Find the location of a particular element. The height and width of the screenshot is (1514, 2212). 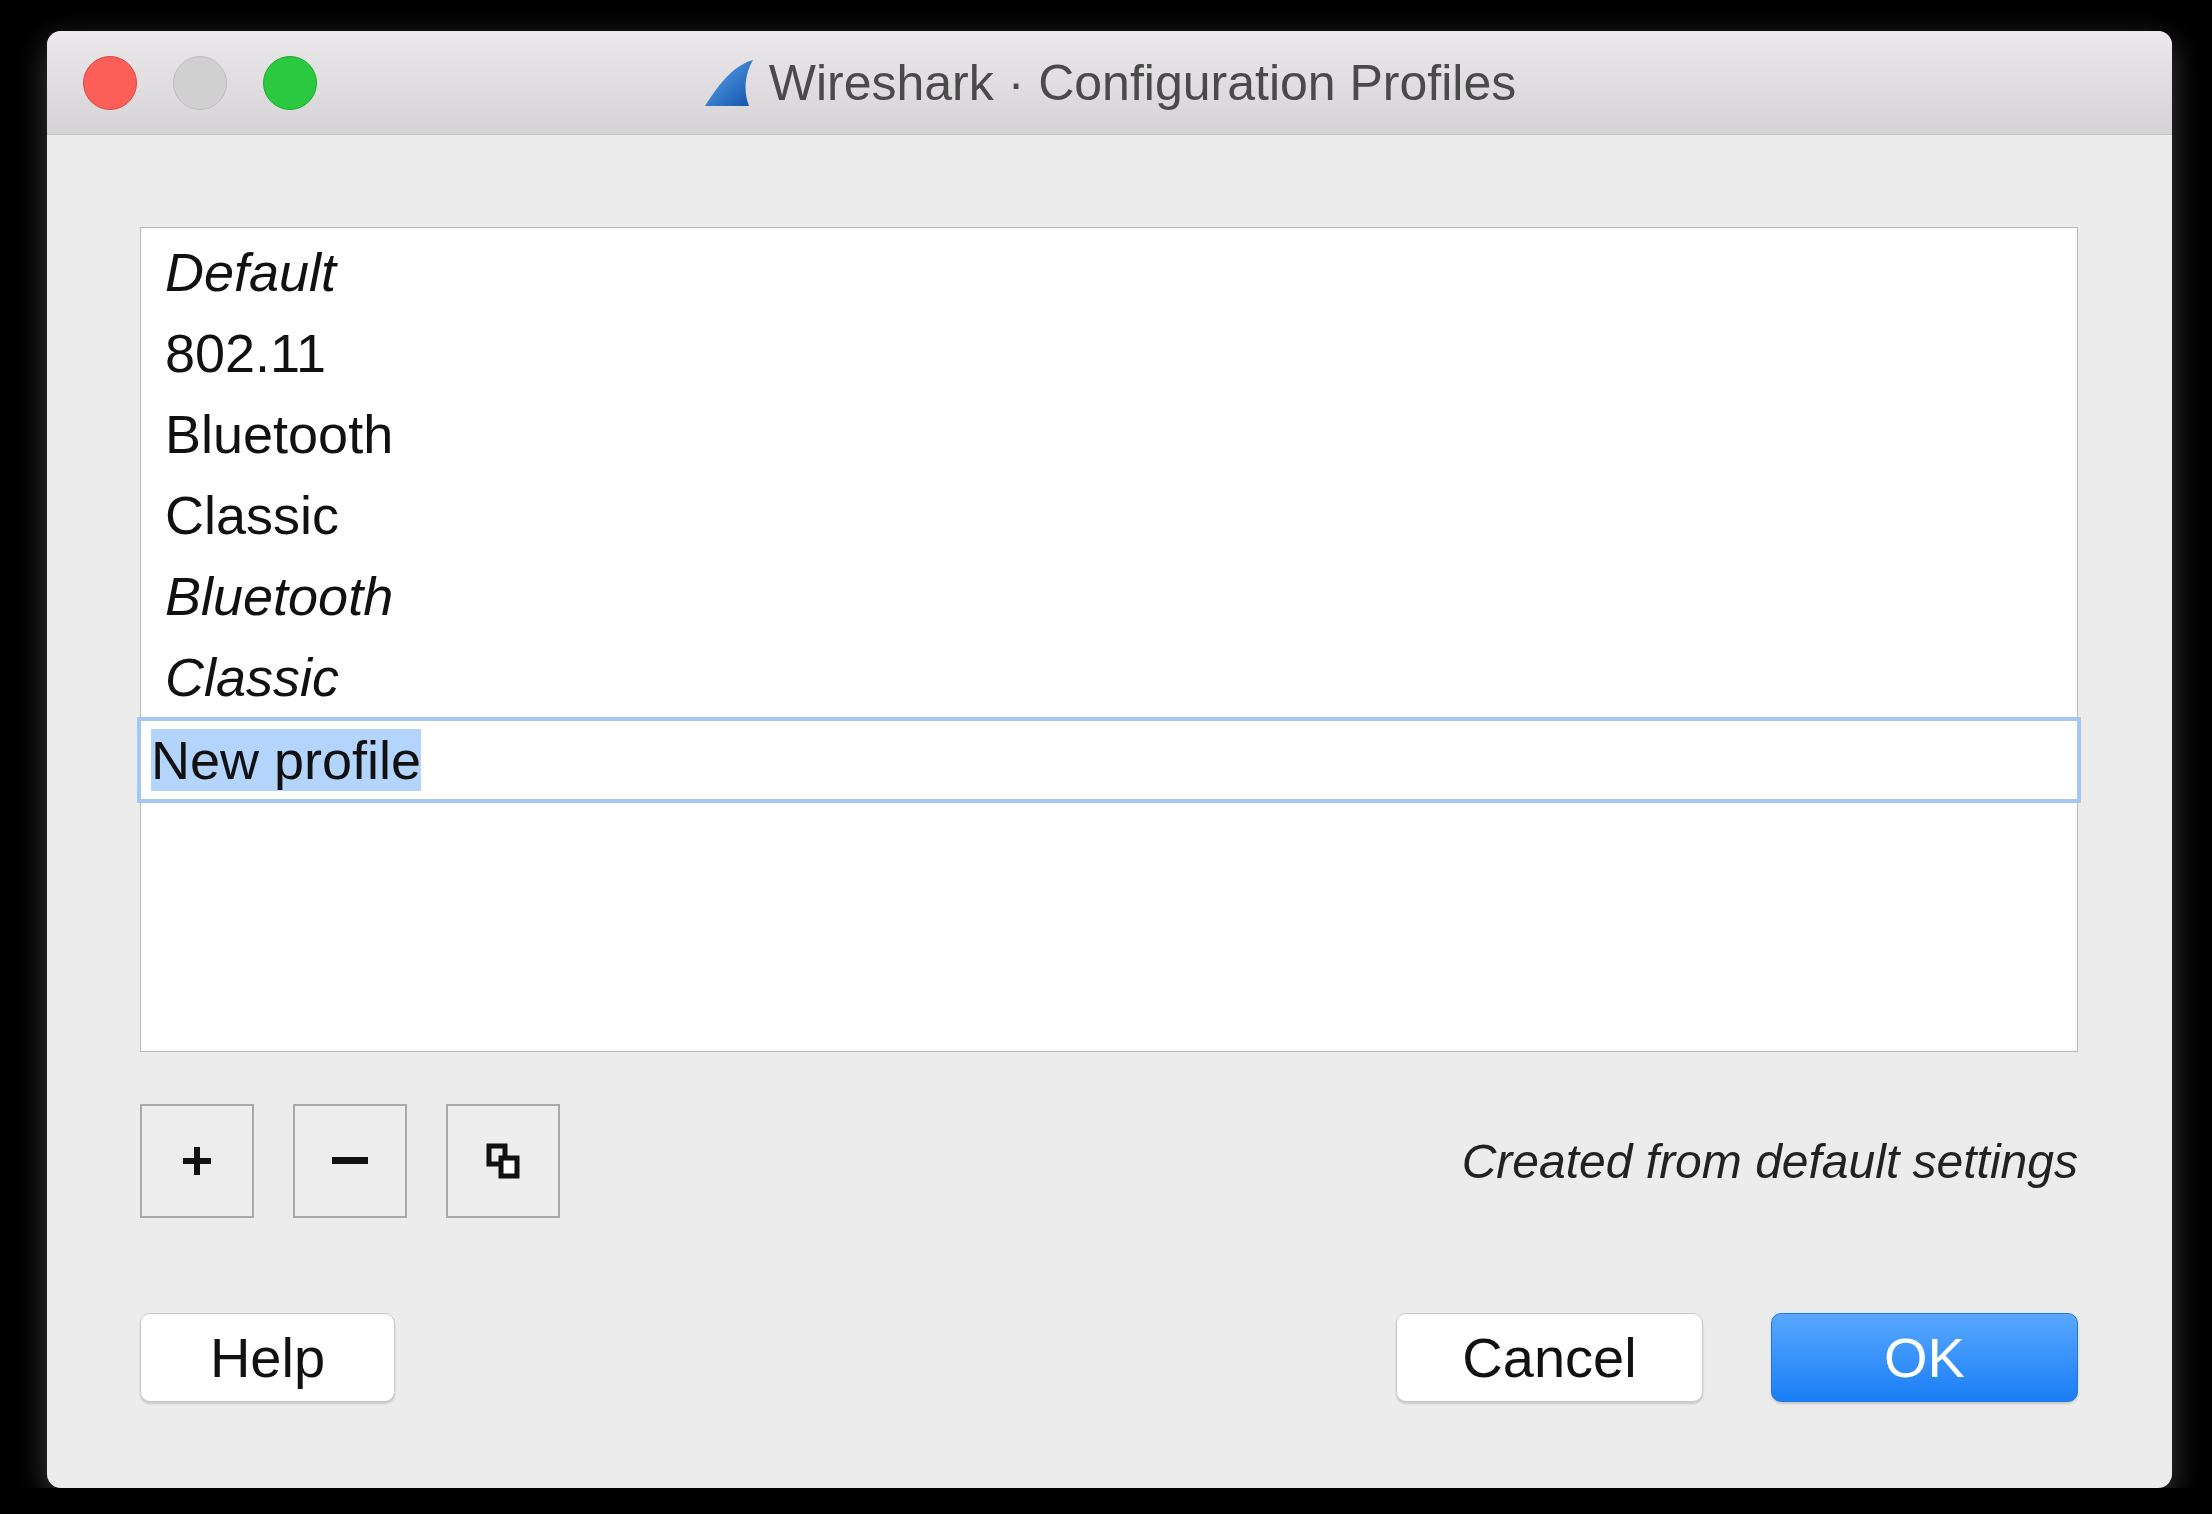

copy-button is located at coordinates (503, 1161).